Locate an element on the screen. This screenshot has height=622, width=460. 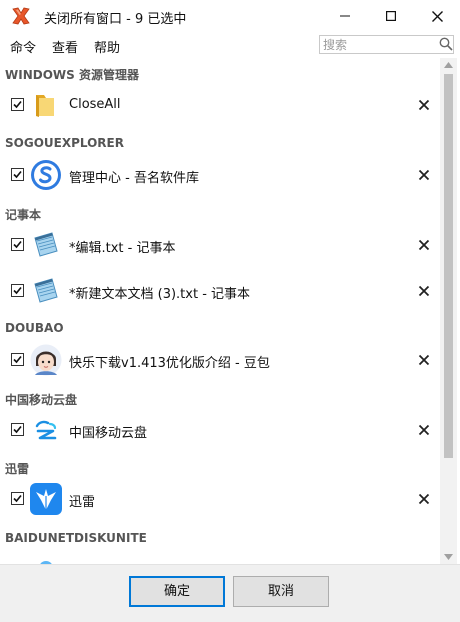
group-header: SOGOUEXPLORER is located at coordinates (64, 143).